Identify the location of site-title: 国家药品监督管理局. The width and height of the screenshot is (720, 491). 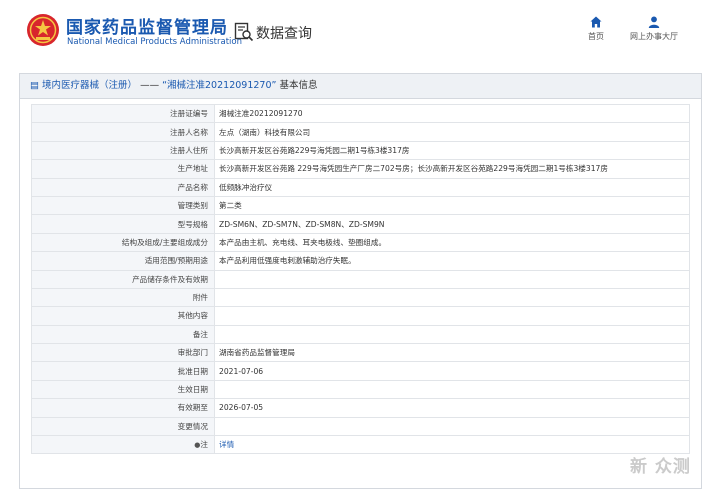
(147, 25).